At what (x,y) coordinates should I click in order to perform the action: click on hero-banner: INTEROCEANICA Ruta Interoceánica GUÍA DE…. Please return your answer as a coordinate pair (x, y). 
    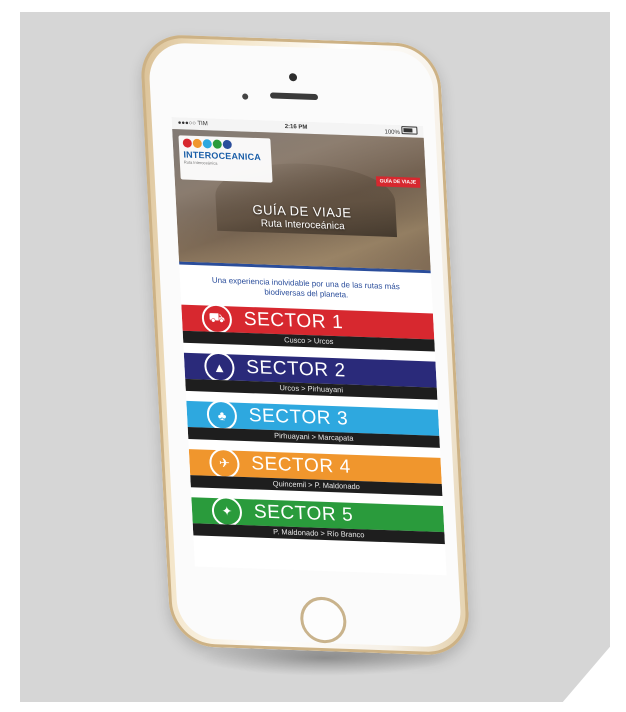
    Looking at the image, I should click on (301, 200).